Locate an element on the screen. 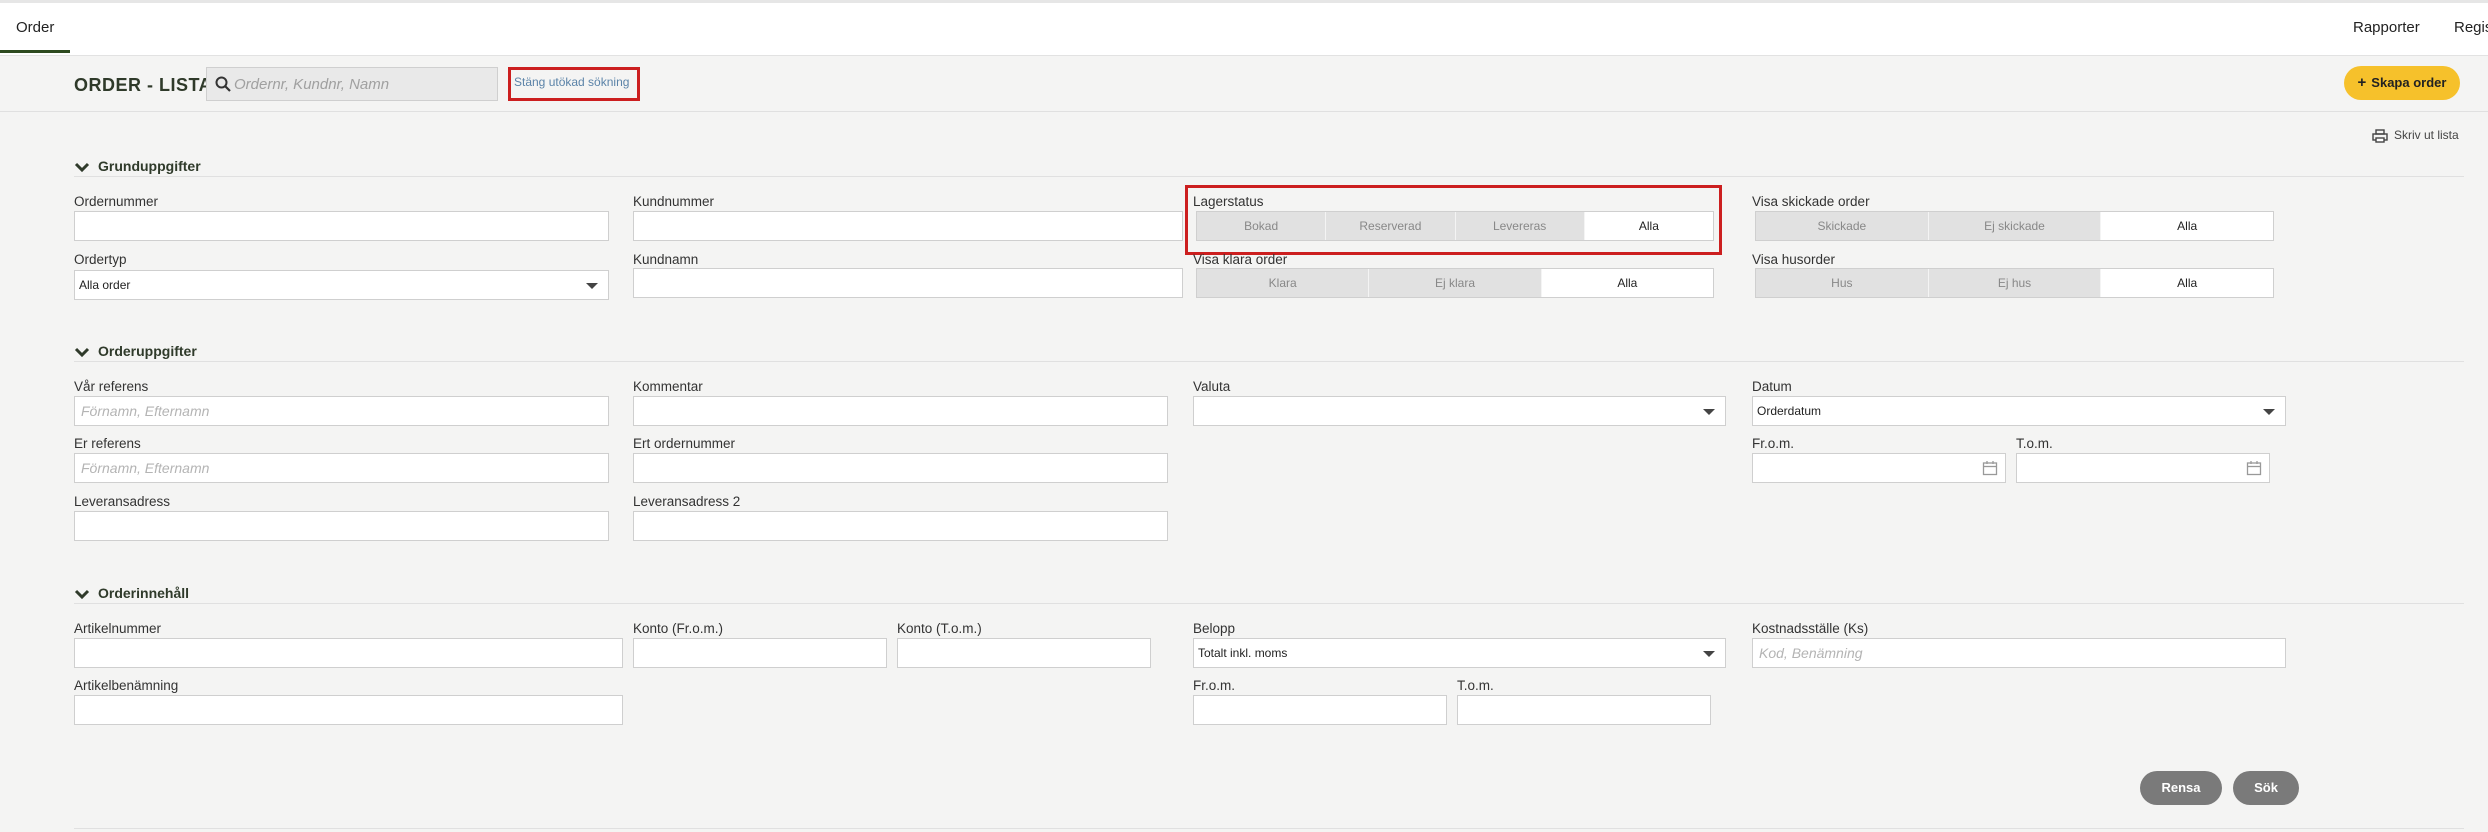 The image size is (2488, 832). ert-ordernummer-label: Ert ordernummer is located at coordinates (684, 443).